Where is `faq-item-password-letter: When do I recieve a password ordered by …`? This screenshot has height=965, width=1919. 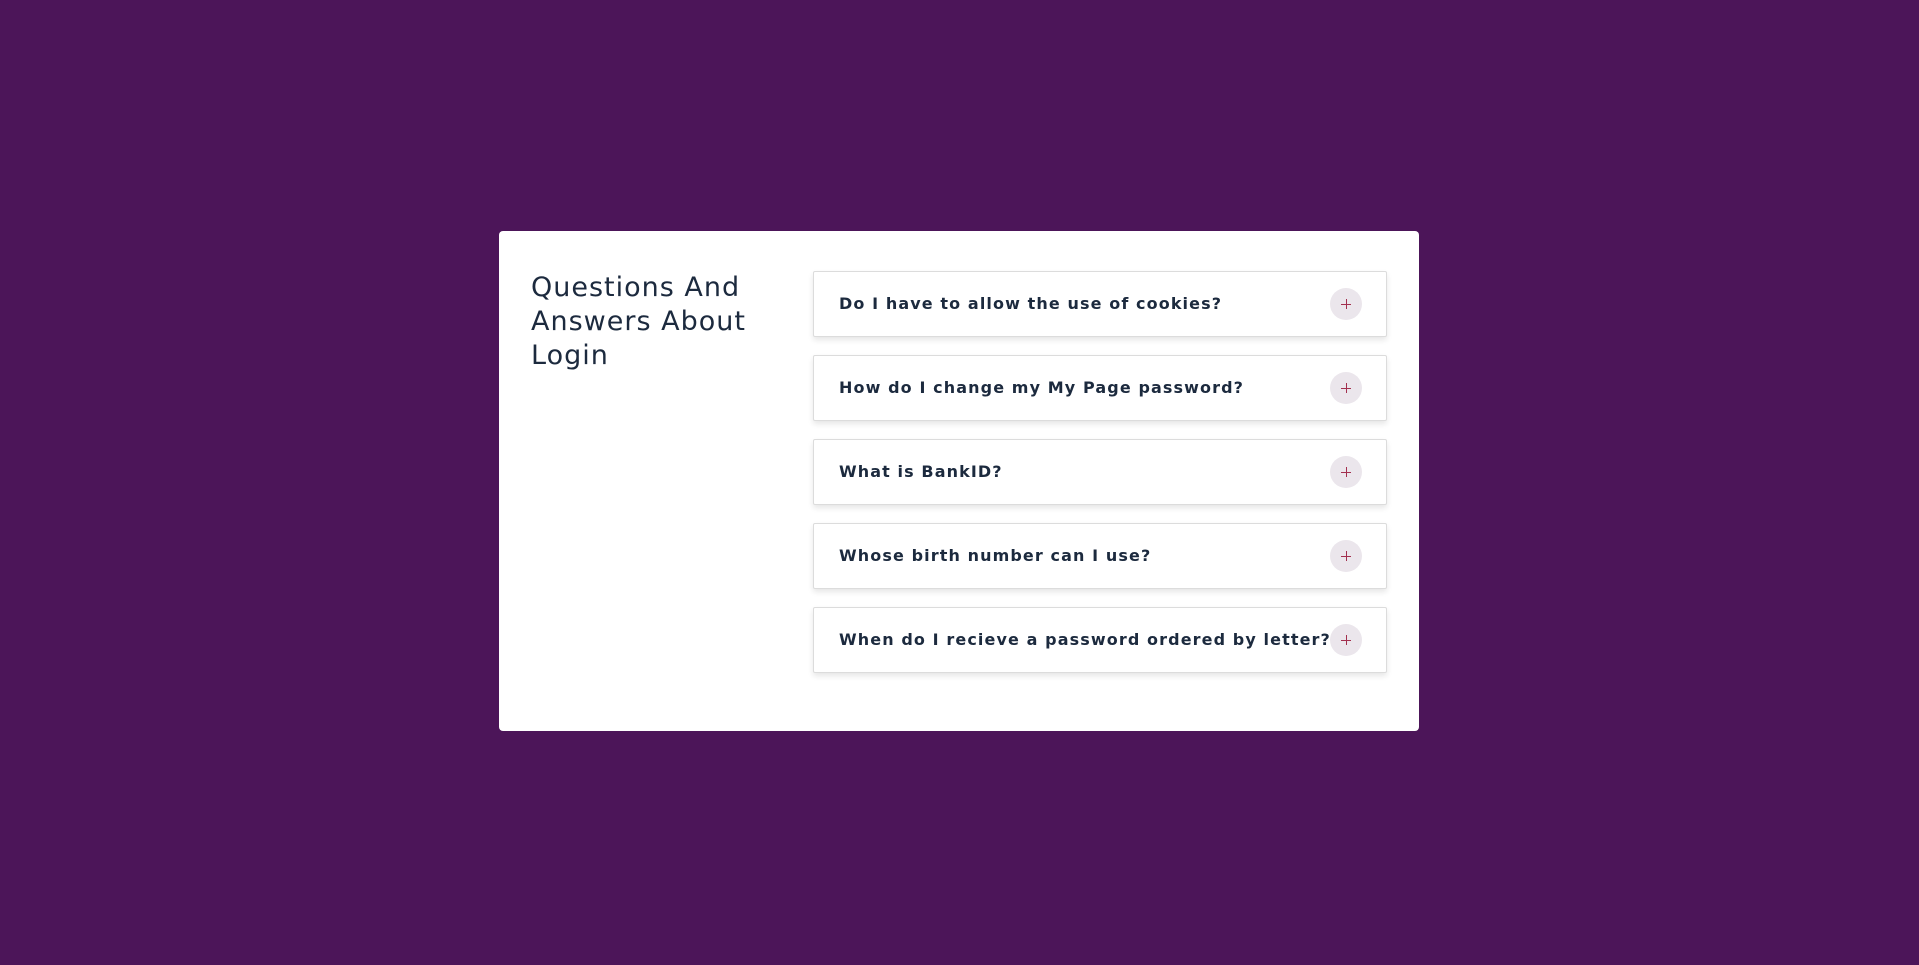 faq-item-password-letter: When do I recieve a password ordered by … is located at coordinates (1100, 640).